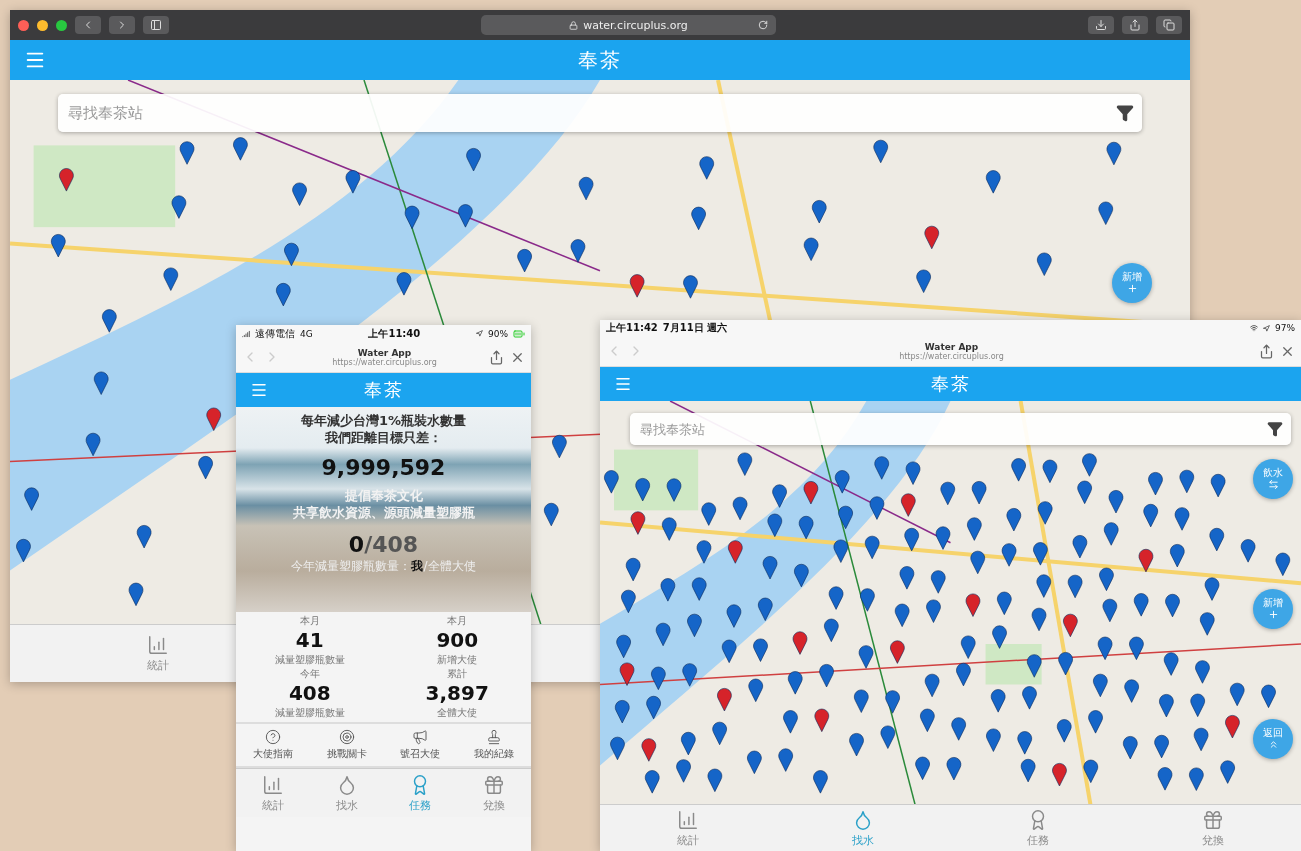 This screenshot has width=1301, height=851. I want to click on period-label: 今年, so click(309, 674).